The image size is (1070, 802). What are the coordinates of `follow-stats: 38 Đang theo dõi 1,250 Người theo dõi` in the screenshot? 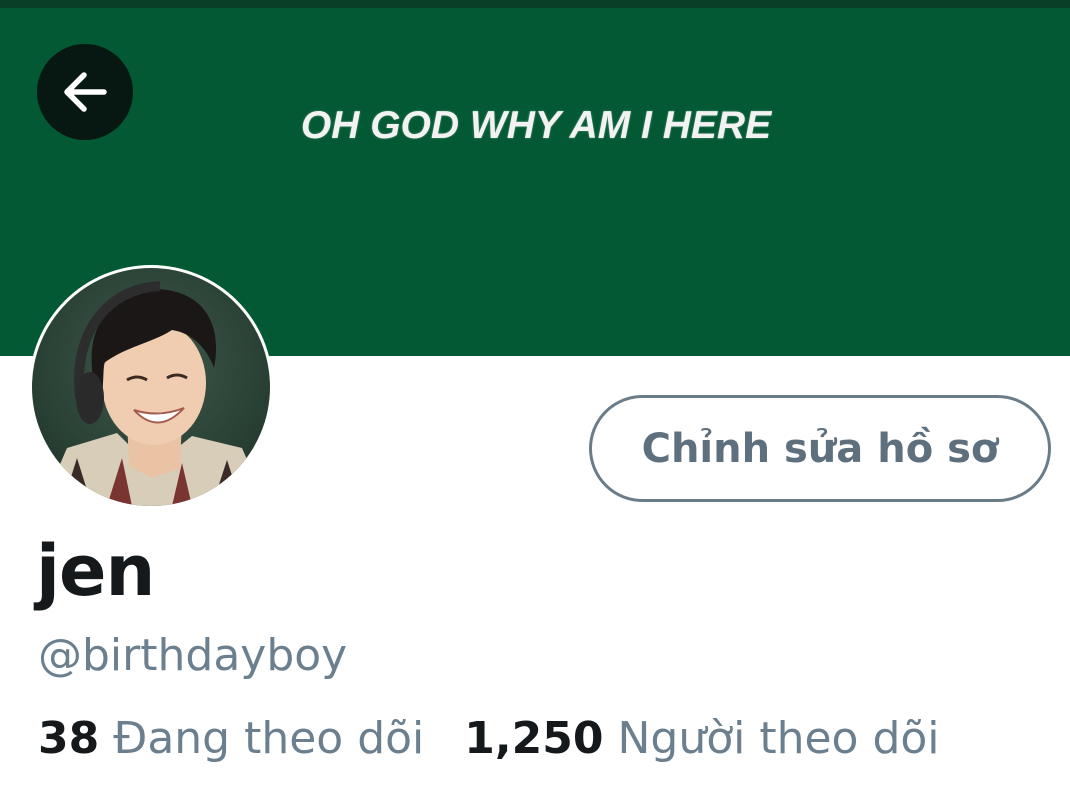 It's located at (489, 739).